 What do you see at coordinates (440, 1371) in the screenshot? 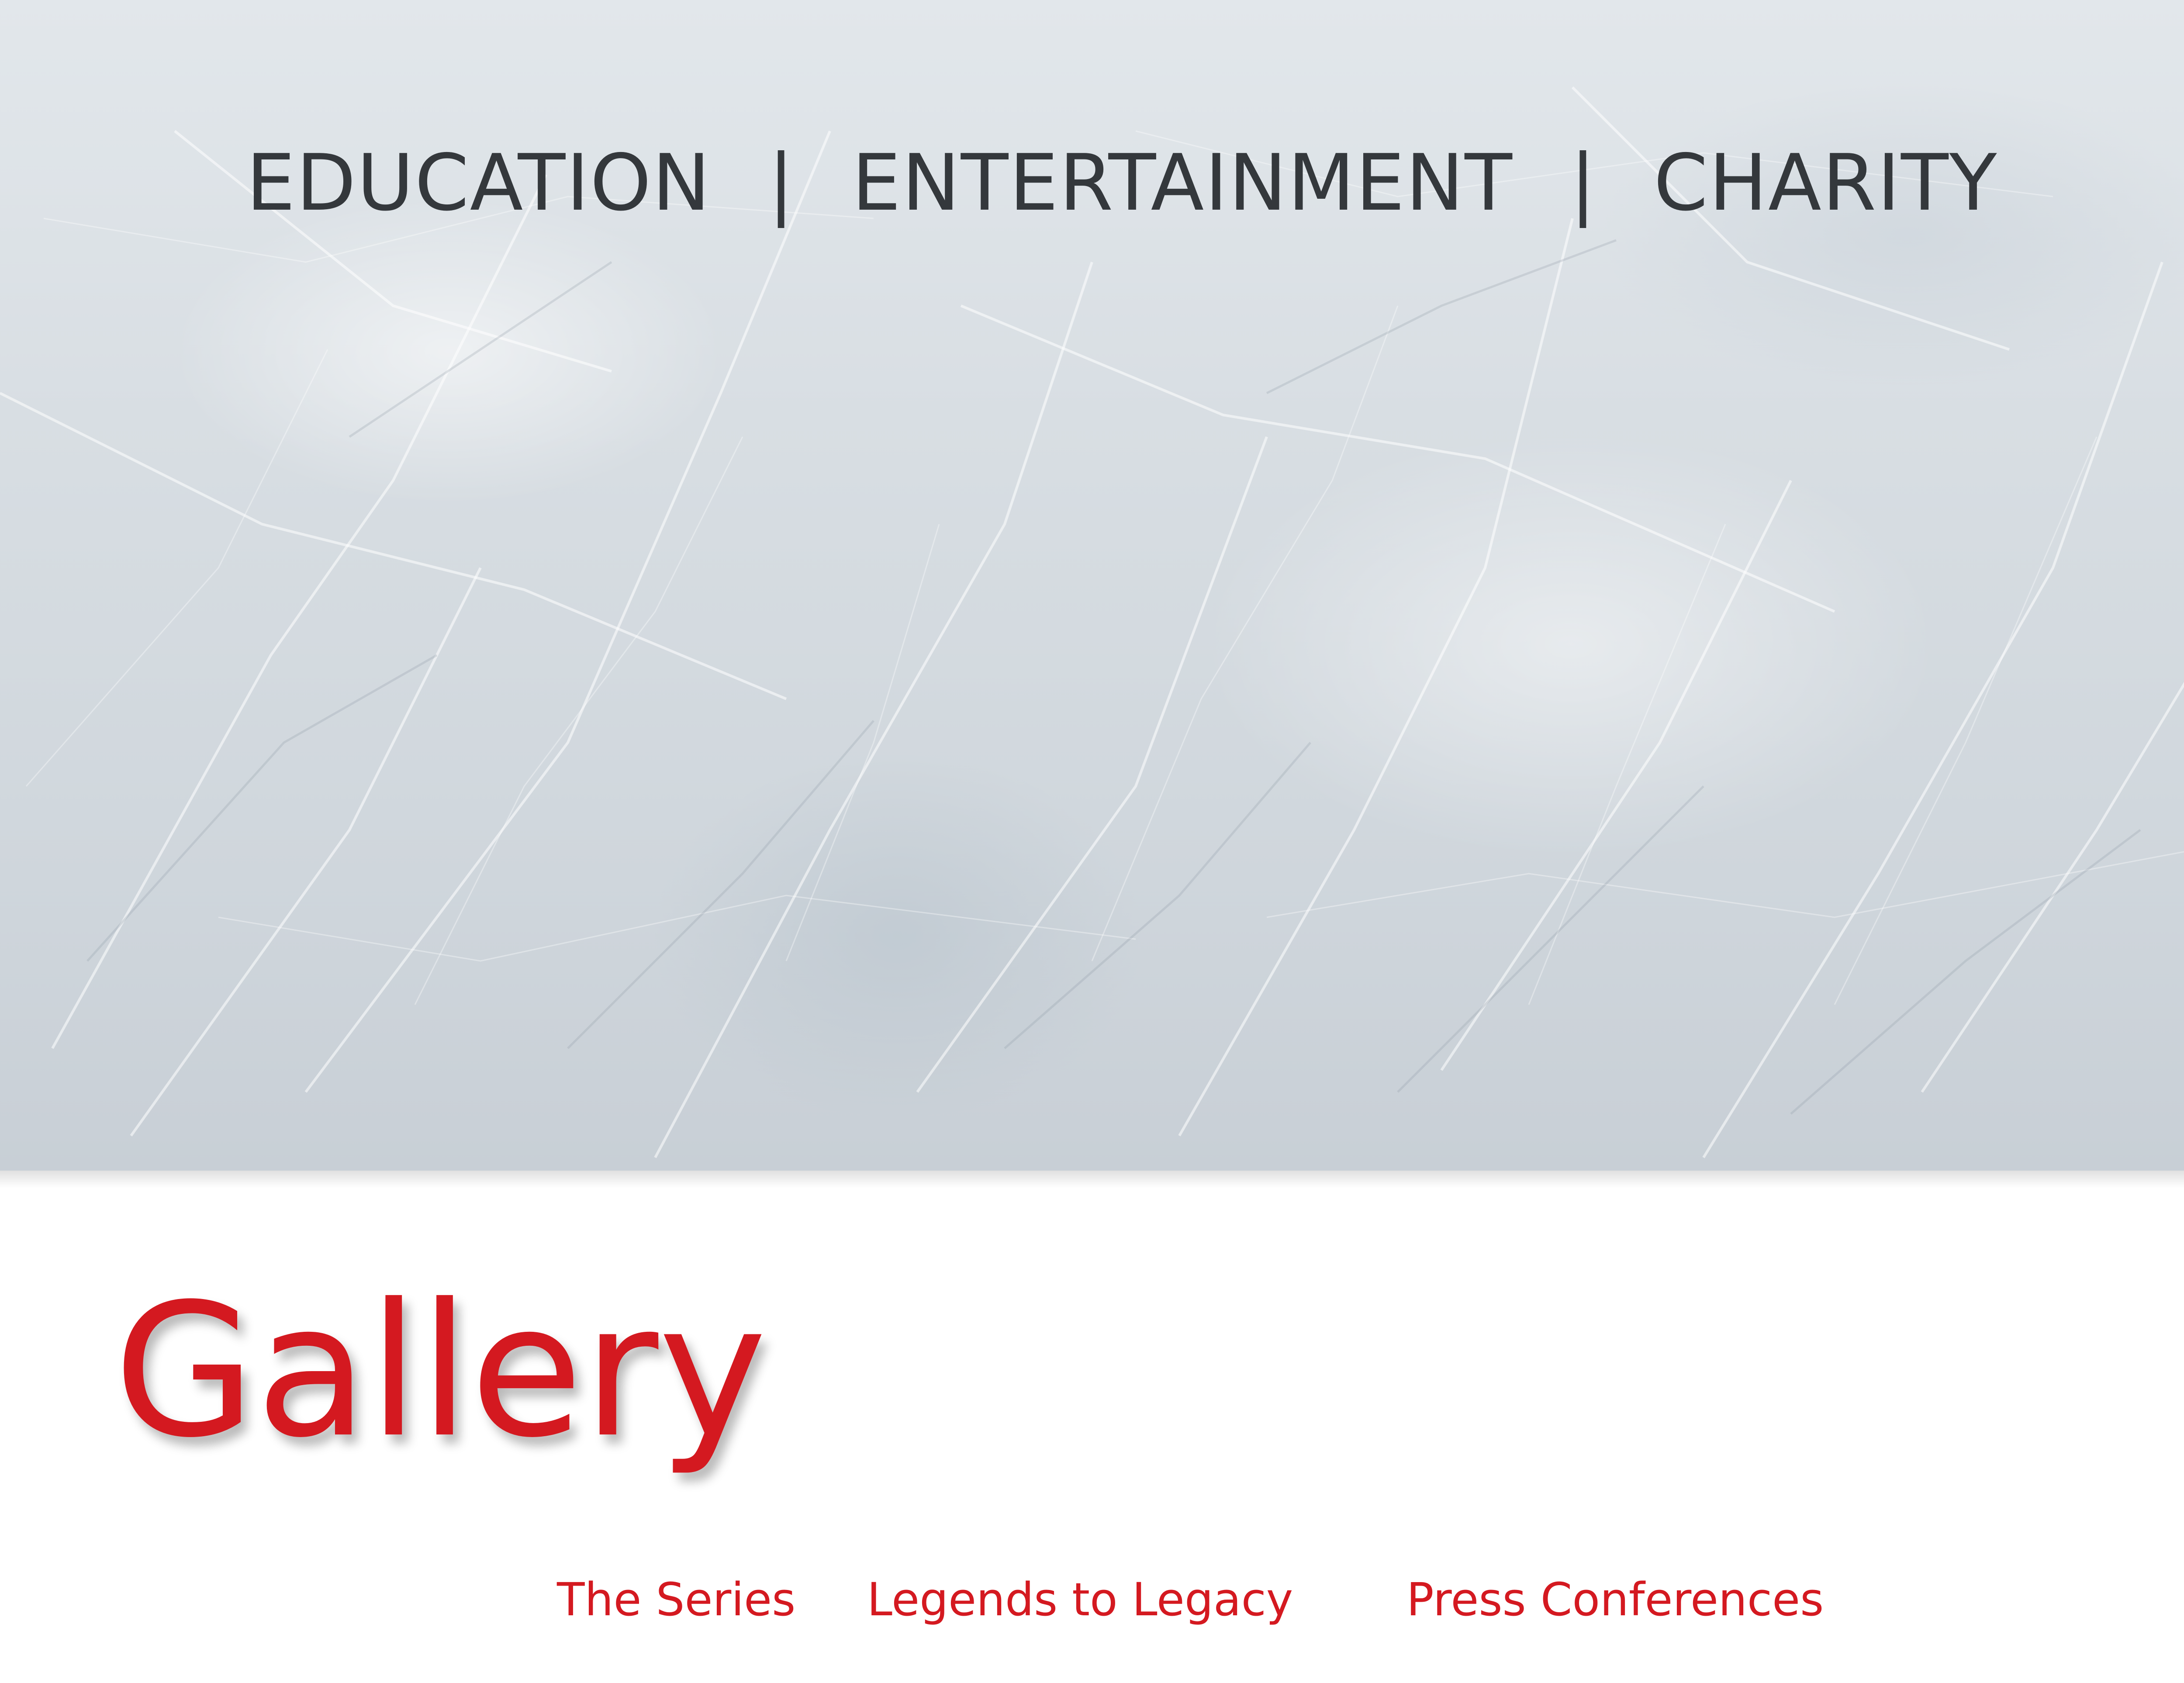
I see `page-title: Gallery` at bounding box center [440, 1371].